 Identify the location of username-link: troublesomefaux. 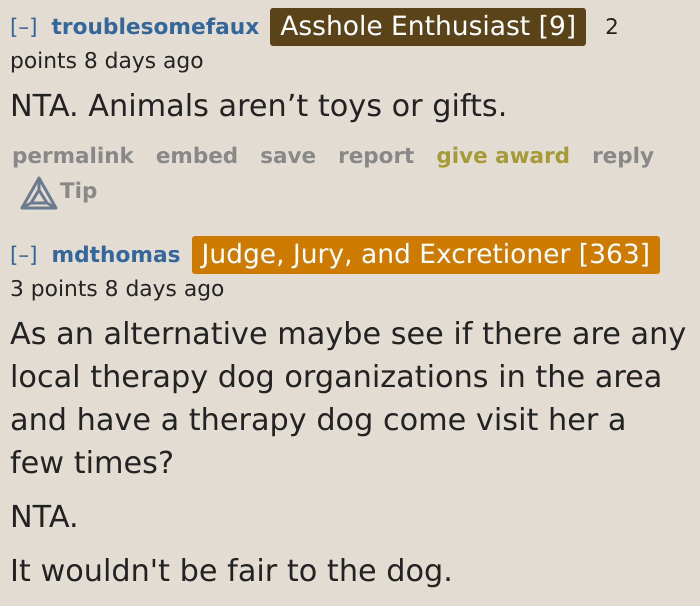
(156, 27).